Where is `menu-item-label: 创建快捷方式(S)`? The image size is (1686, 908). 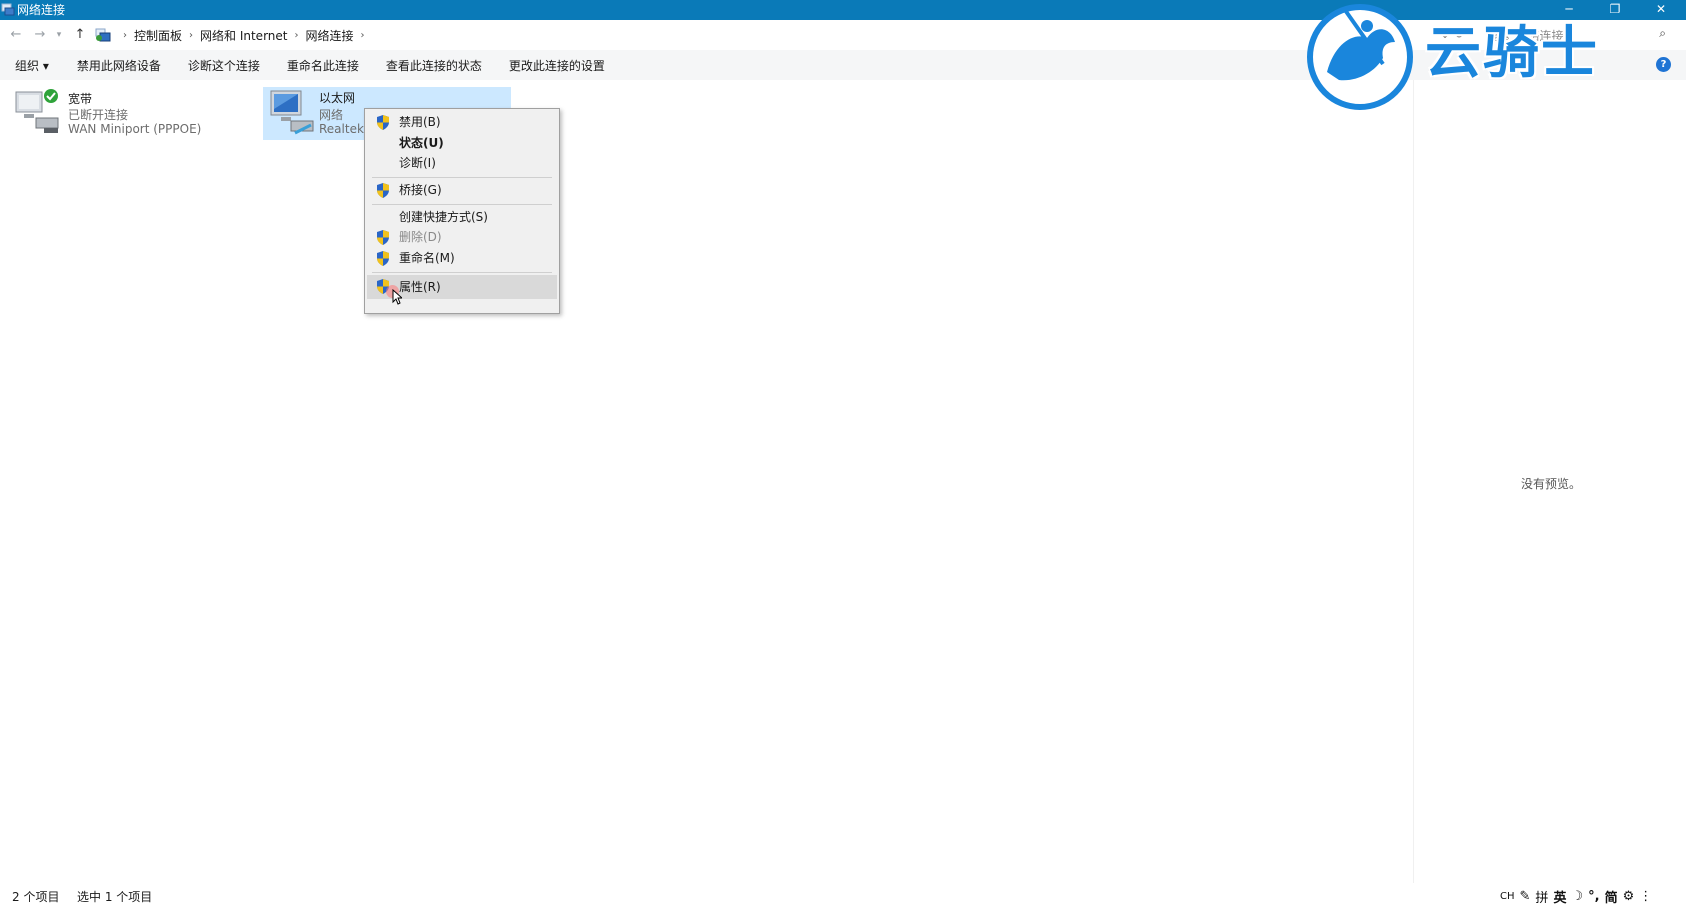
menu-item-label: 创建快捷方式(S) is located at coordinates (443, 217).